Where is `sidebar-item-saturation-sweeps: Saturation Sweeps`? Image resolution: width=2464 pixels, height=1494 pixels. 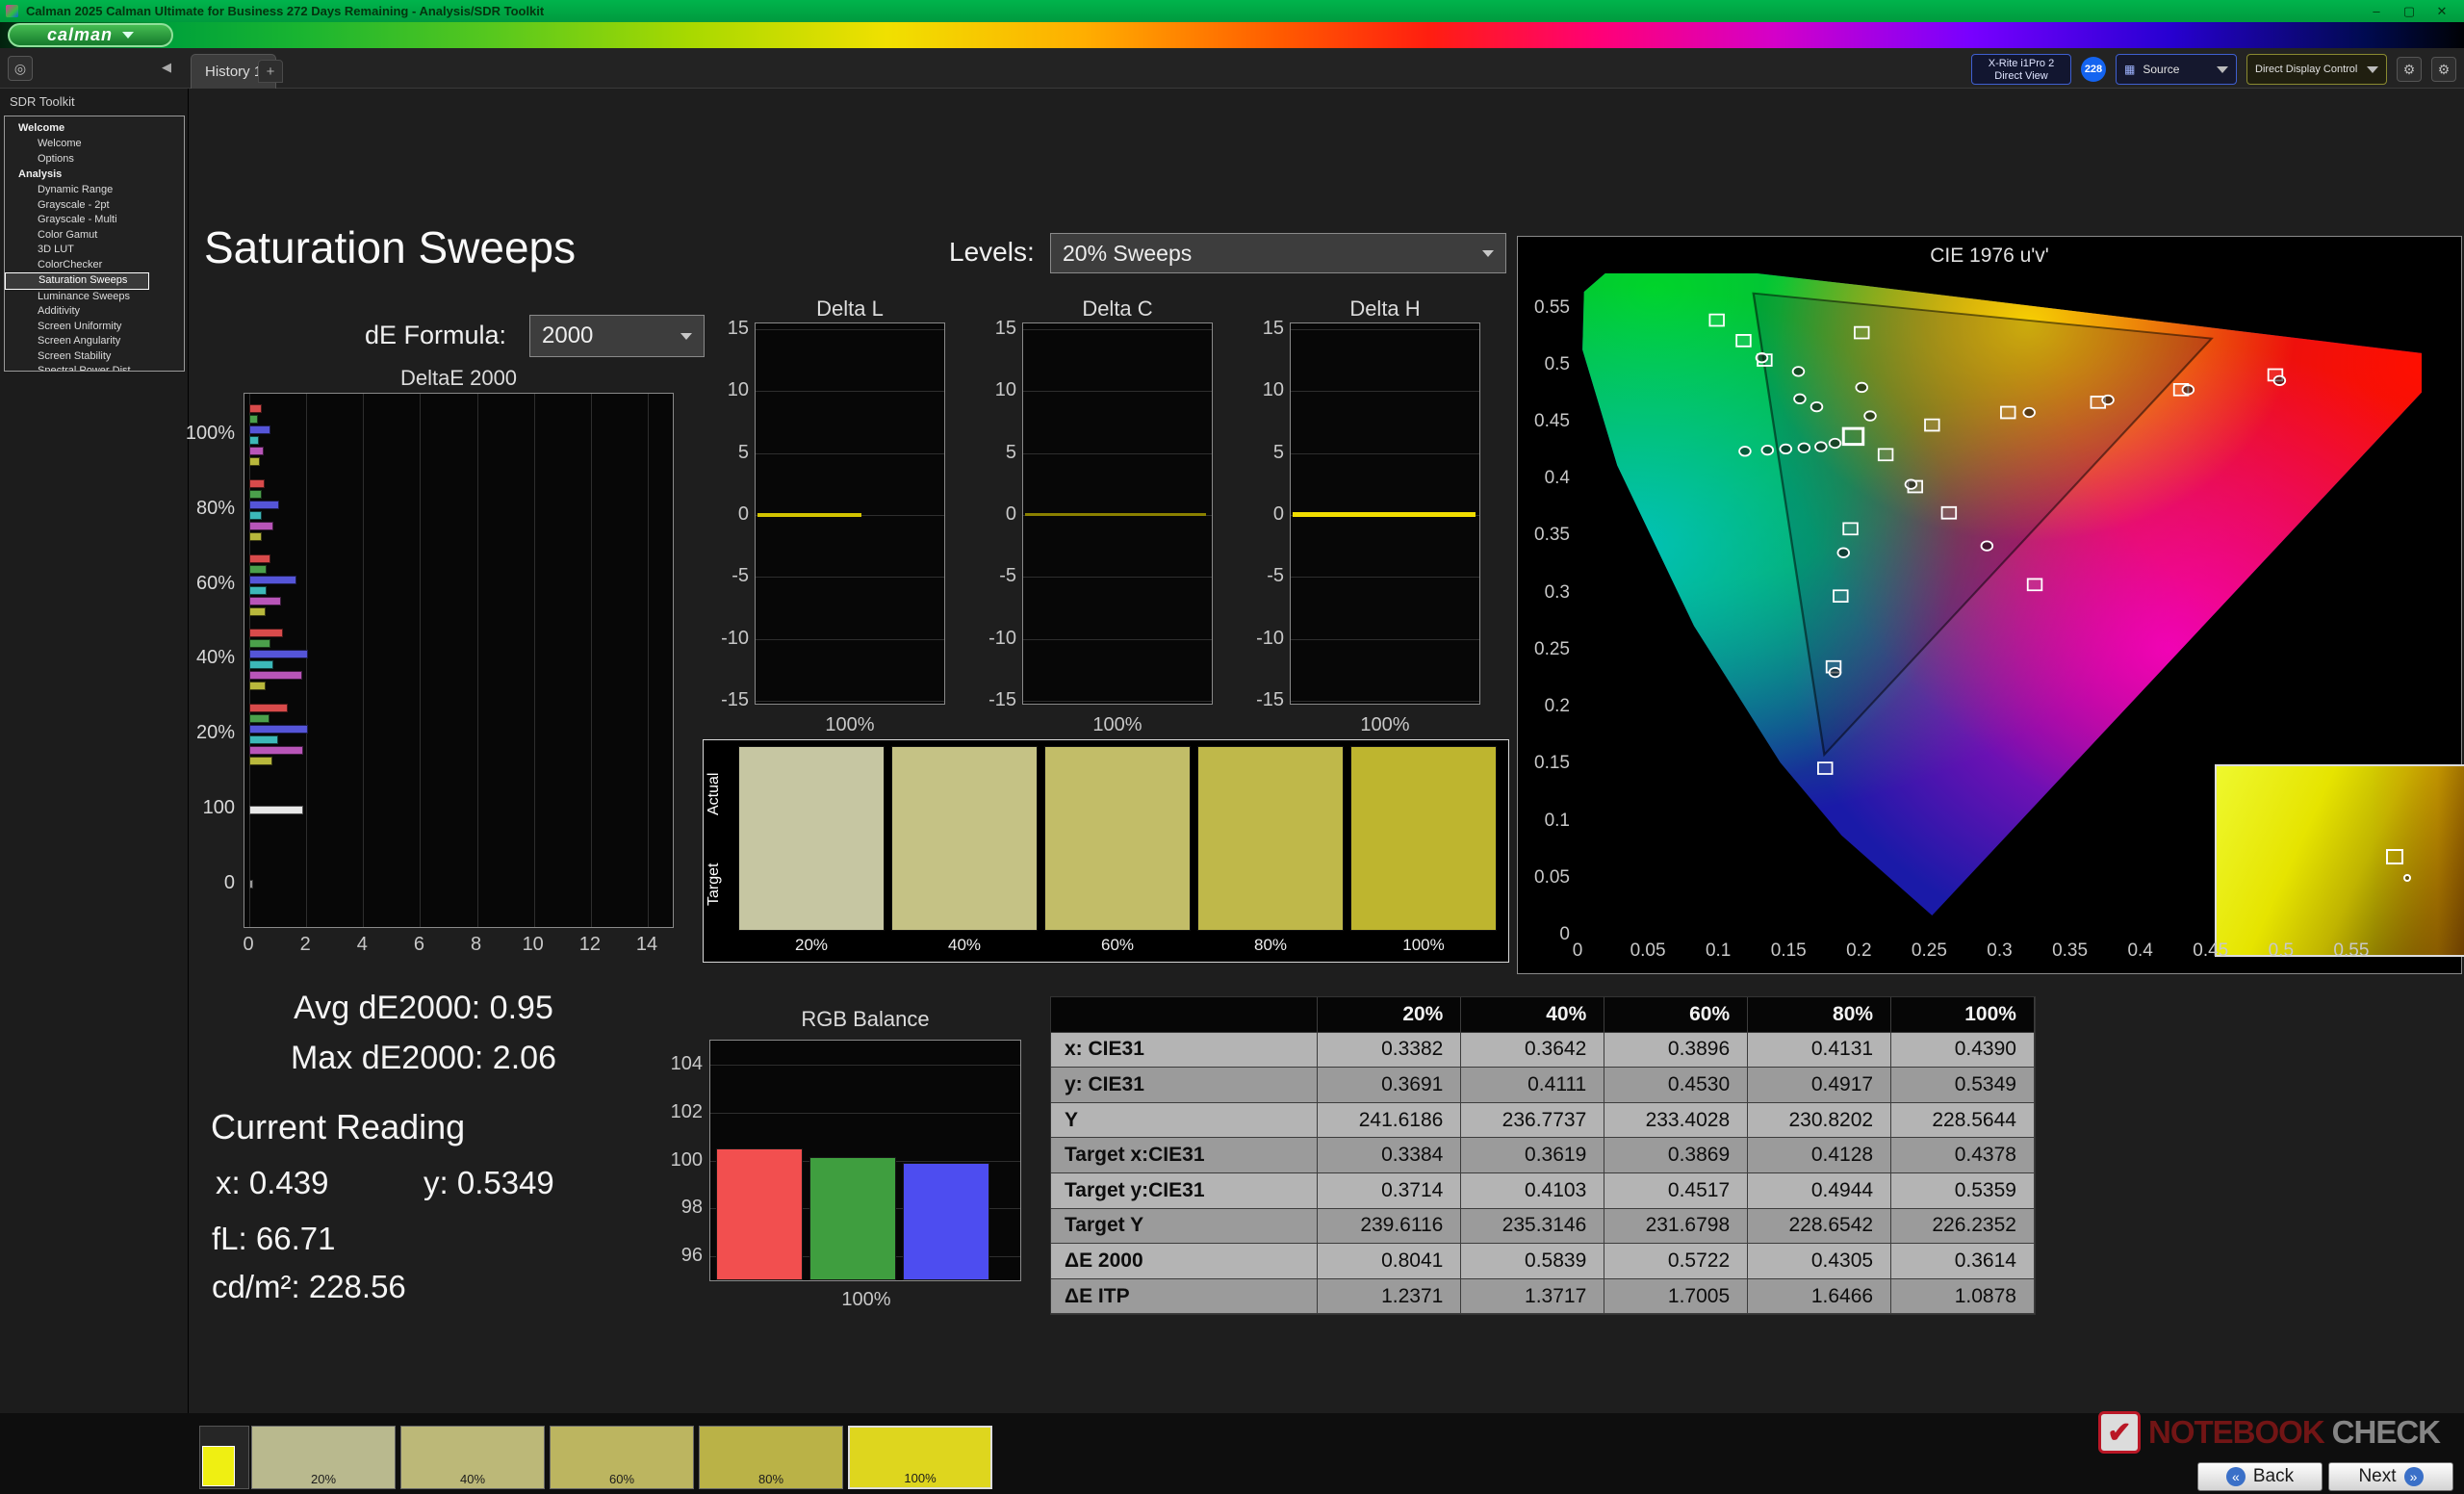
sidebar-item-saturation-sweeps: Saturation Sweeps is located at coordinates (77, 281).